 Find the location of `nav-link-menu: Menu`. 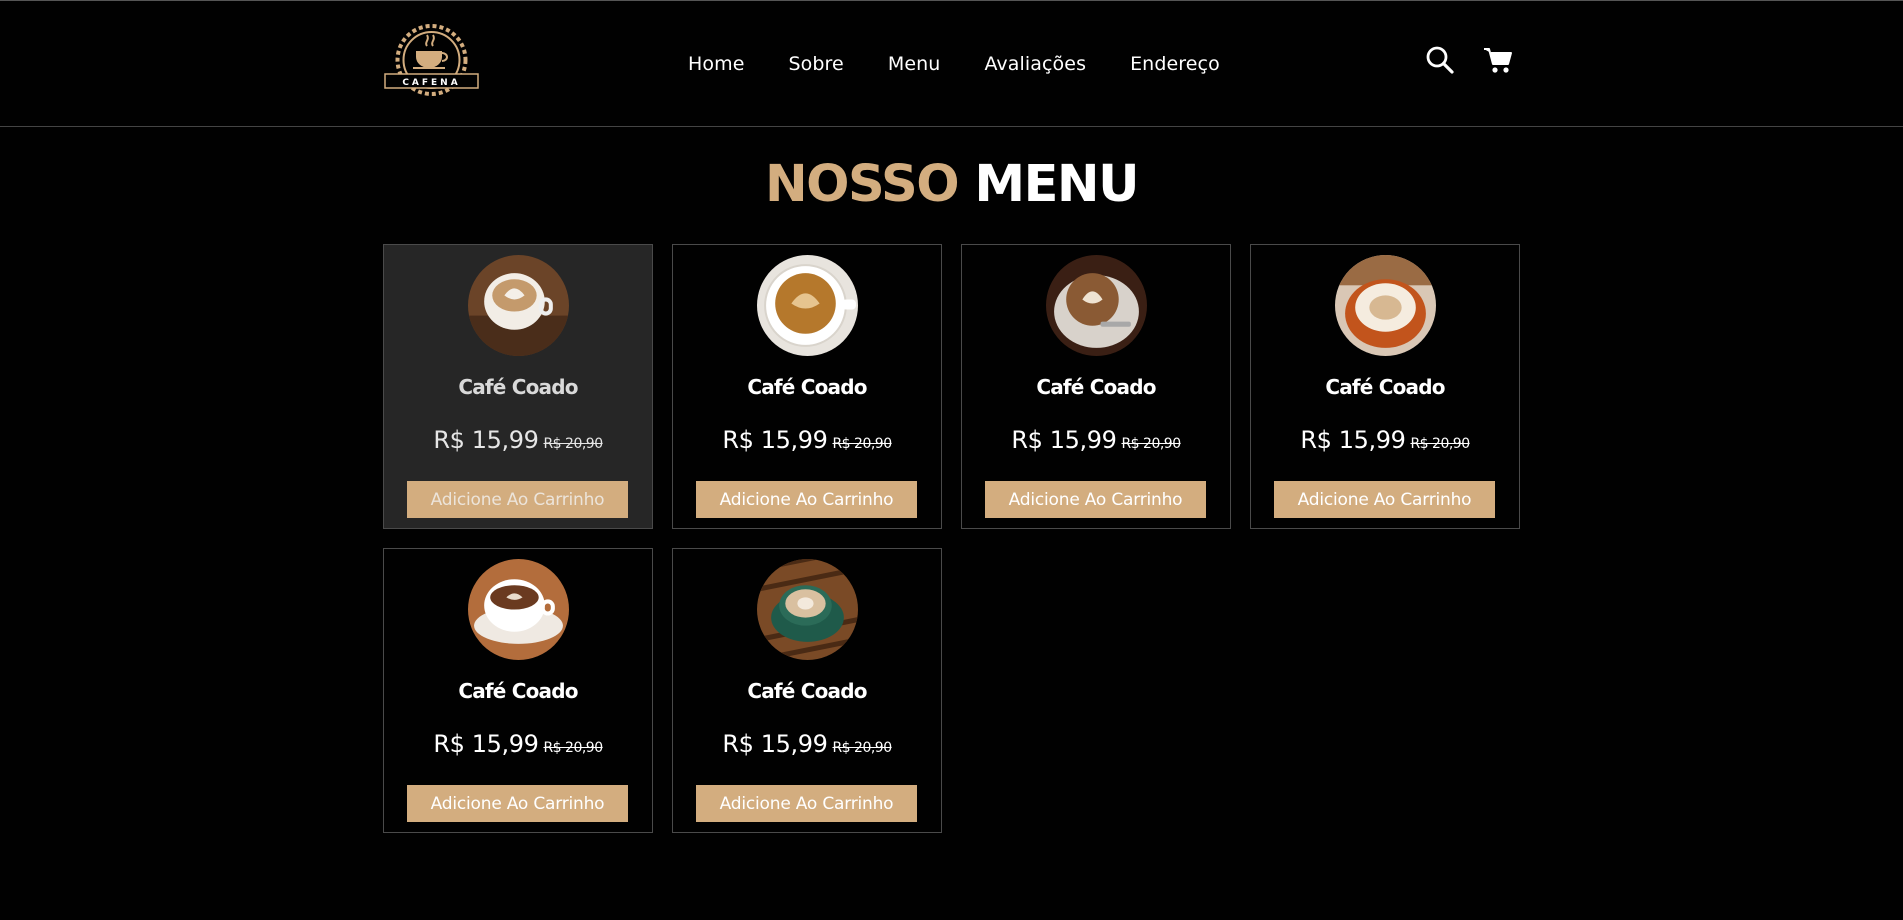

nav-link-menu: Menu is located at coordinates (914, 64).